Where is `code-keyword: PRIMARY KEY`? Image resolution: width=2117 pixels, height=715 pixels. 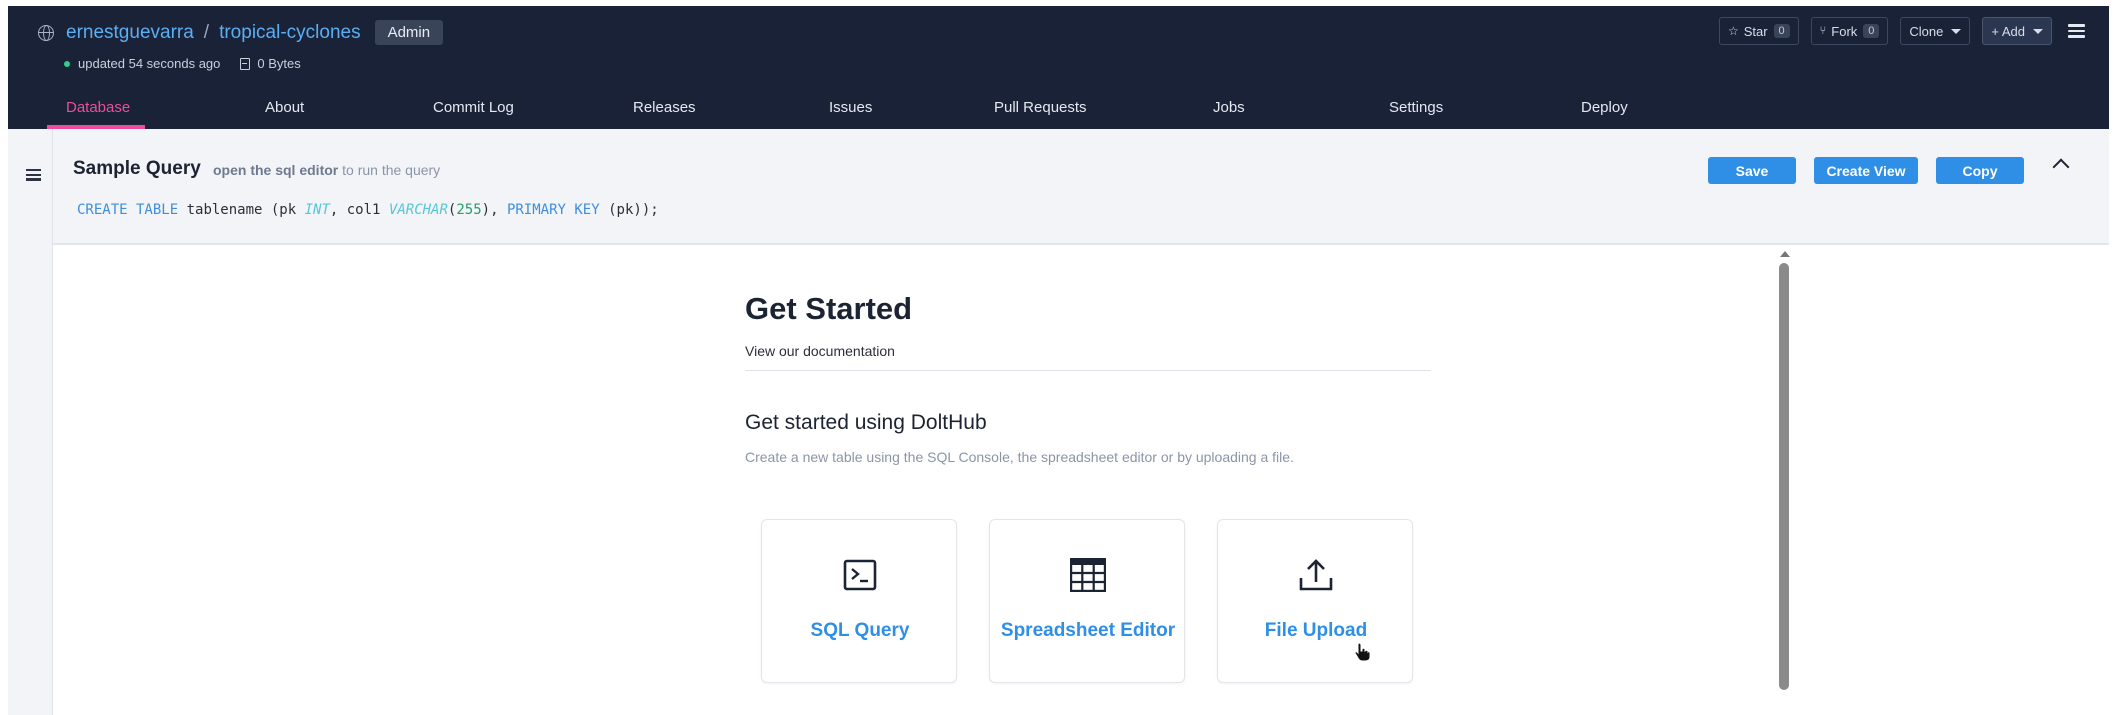
code-keyword: PRIMARY KEY is located at coordinates (553, 210).